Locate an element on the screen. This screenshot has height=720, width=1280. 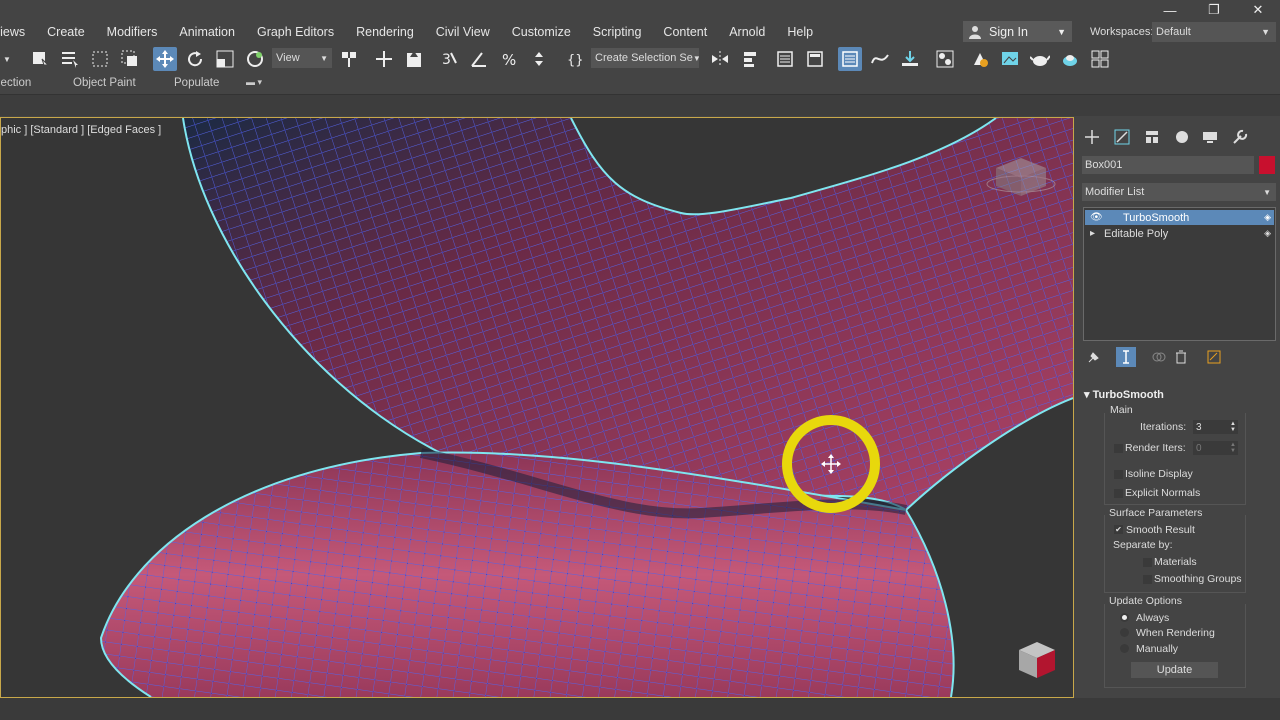
eye-icon: 👁 is located at coordinates (1096, 217).